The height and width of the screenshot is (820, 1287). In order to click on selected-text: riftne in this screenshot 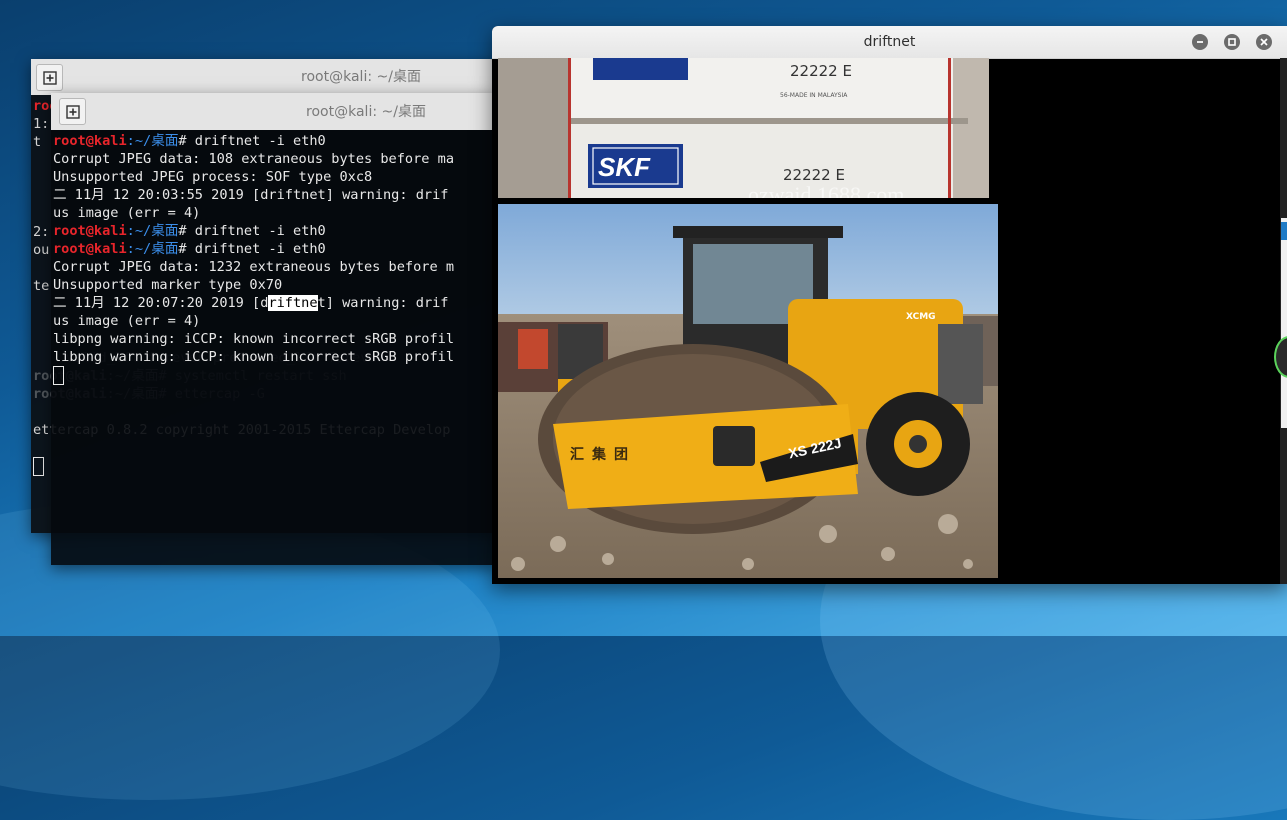, I will do `click(293, 303)`.